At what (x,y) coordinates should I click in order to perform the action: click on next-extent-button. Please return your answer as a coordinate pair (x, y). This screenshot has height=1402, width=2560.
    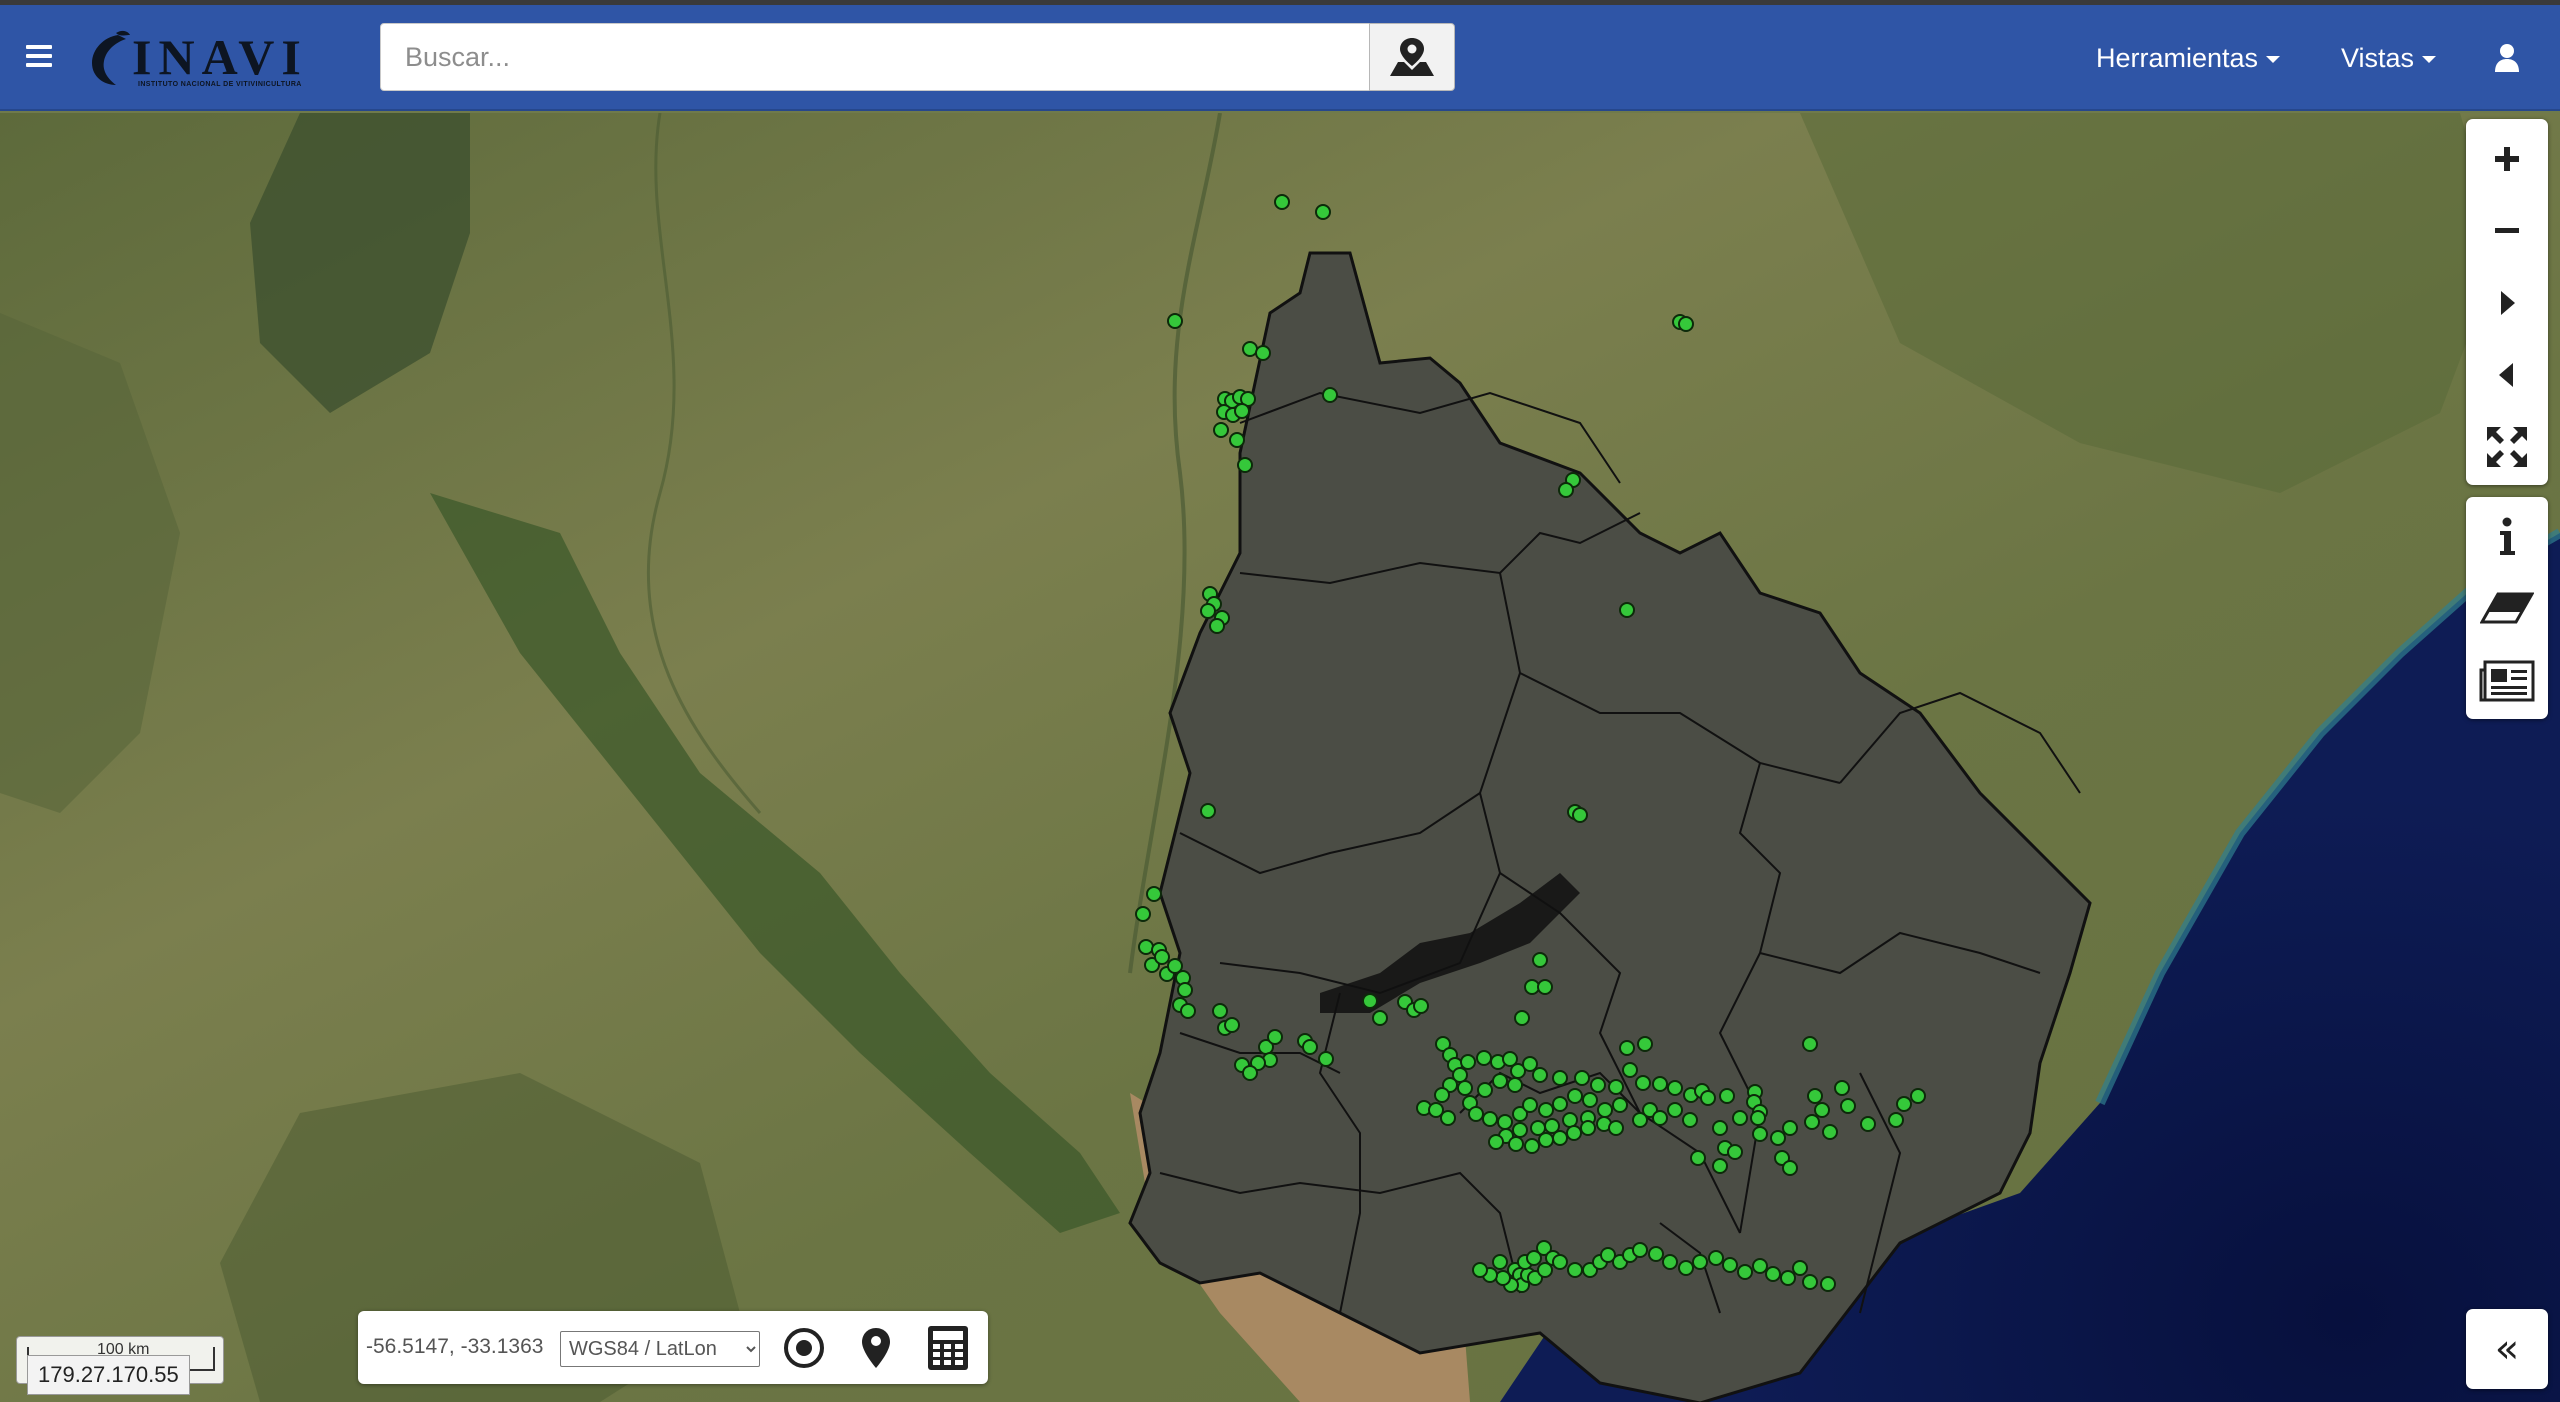
    Looking at the image, I should click on (2507, 303).